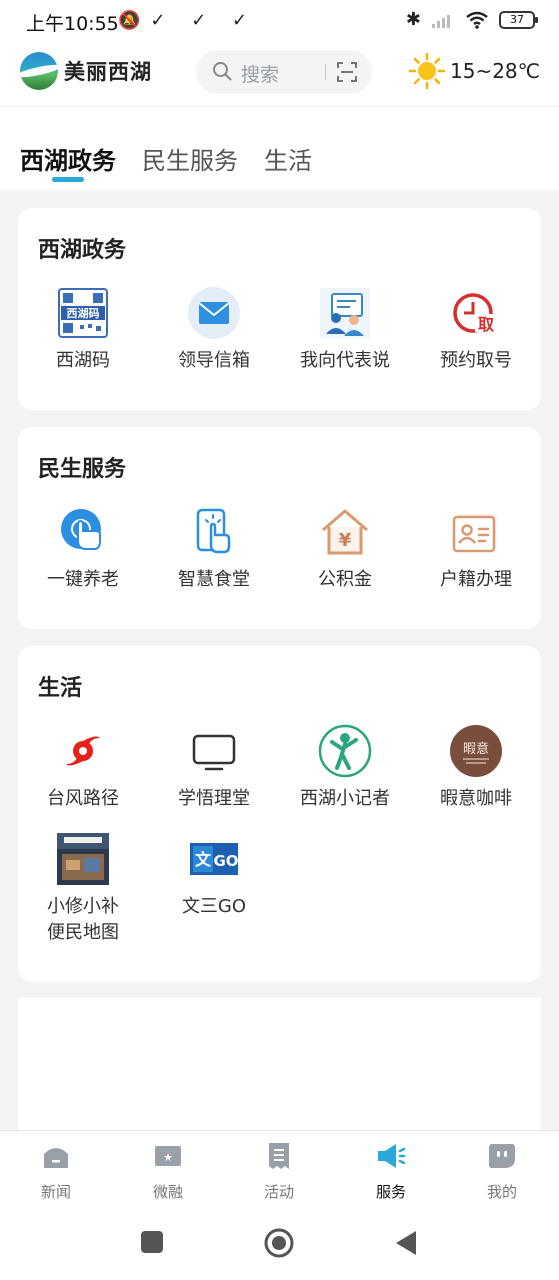 The width and height of the screenshot is (559, 1280). I want to click on nav-label: 我的, so click(501, 1192).